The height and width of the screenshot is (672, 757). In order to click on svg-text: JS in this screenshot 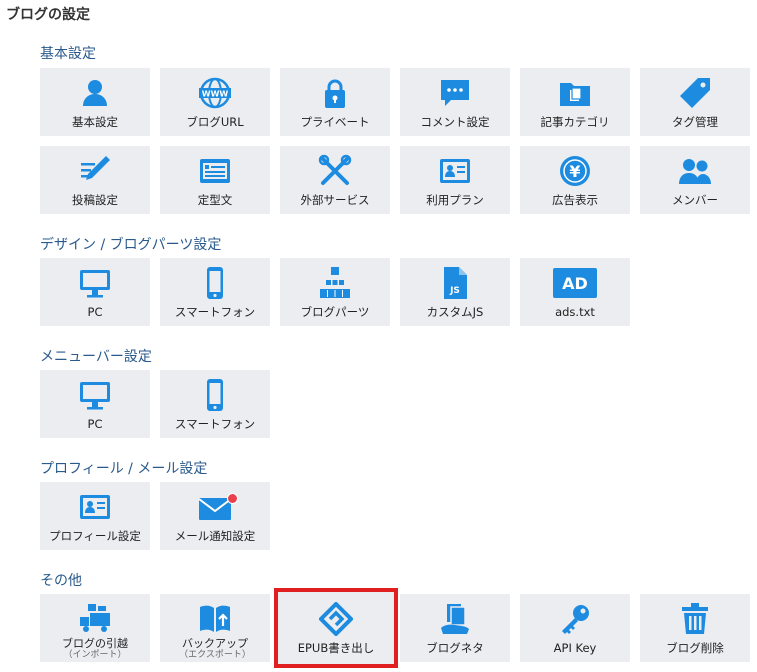, I will do `click(454, 291)`.